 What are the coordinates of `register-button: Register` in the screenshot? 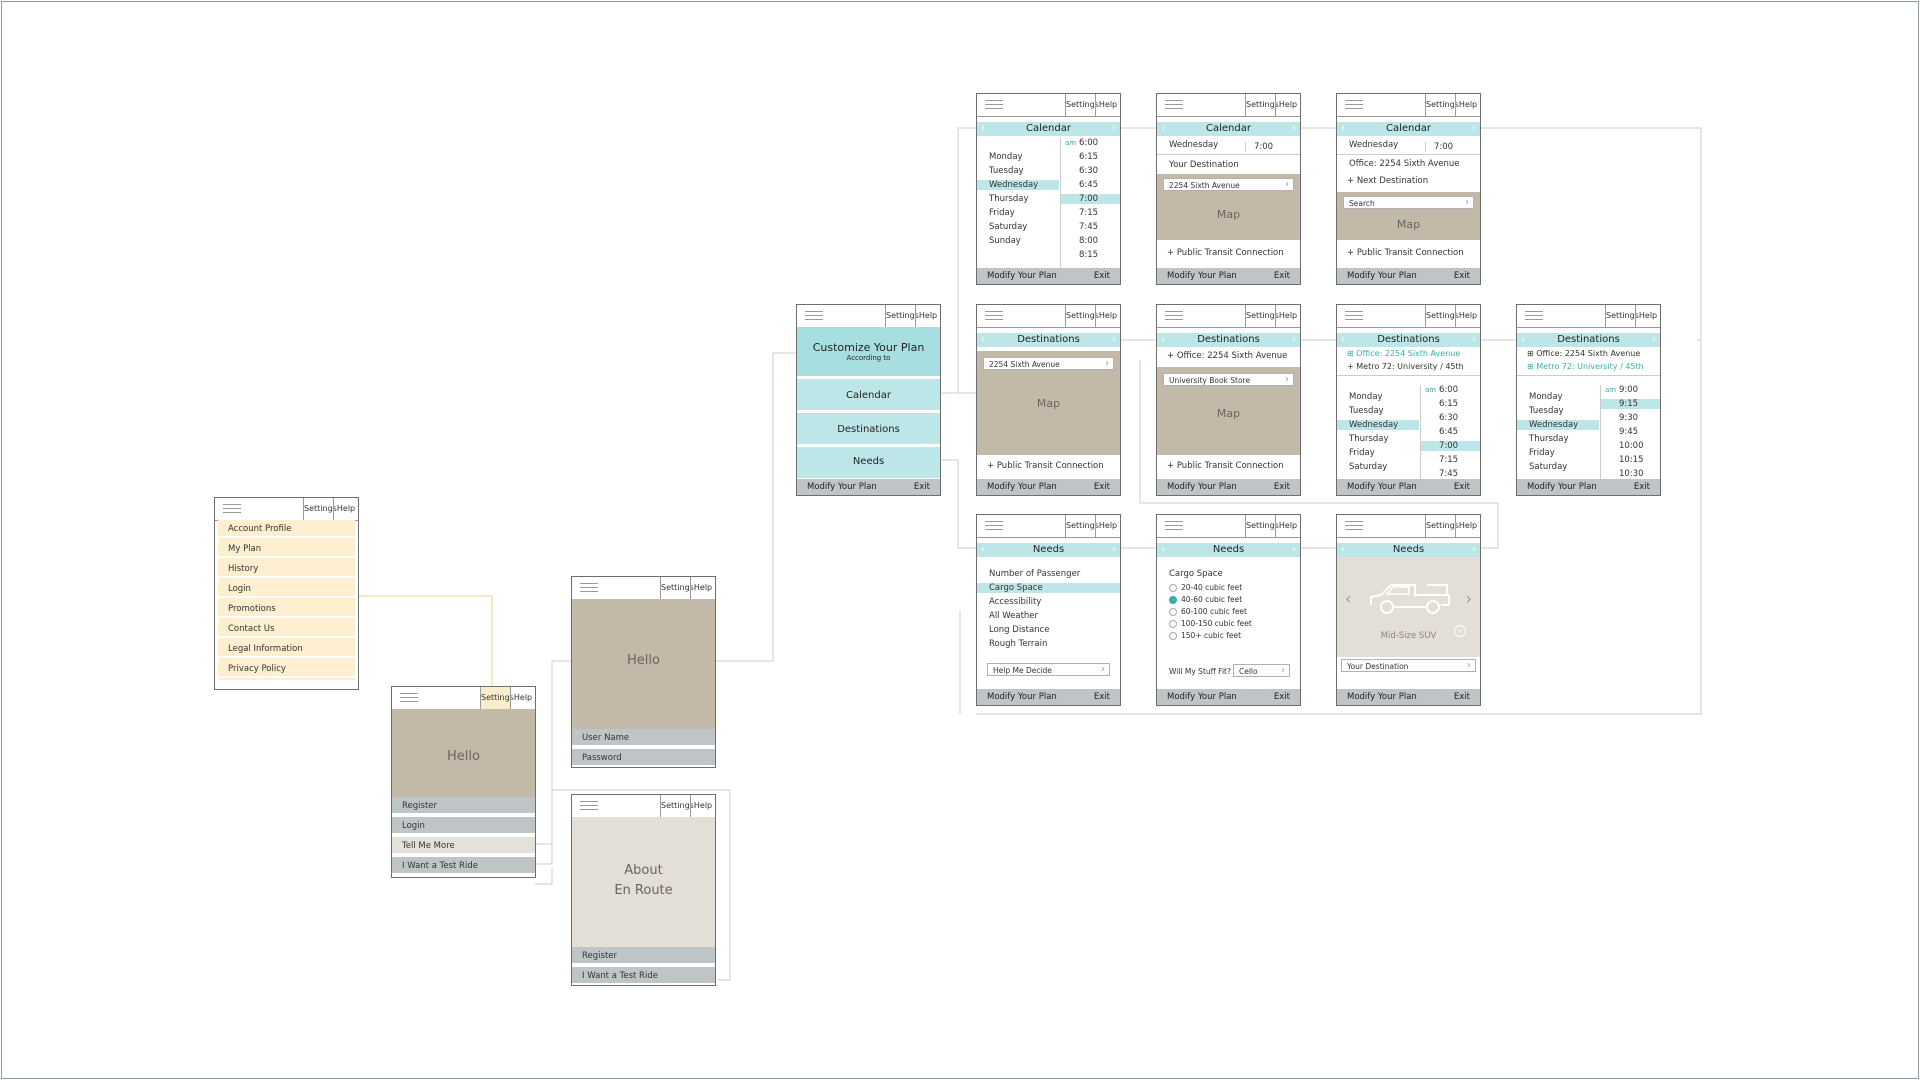 It's located at (643, 956).